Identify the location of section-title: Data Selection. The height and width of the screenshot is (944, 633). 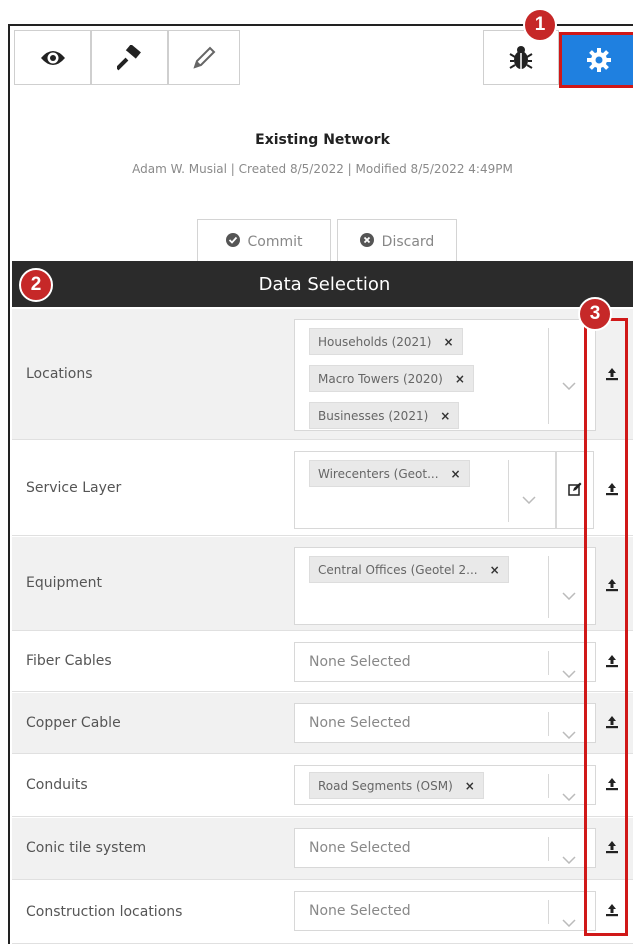
(324, 284).